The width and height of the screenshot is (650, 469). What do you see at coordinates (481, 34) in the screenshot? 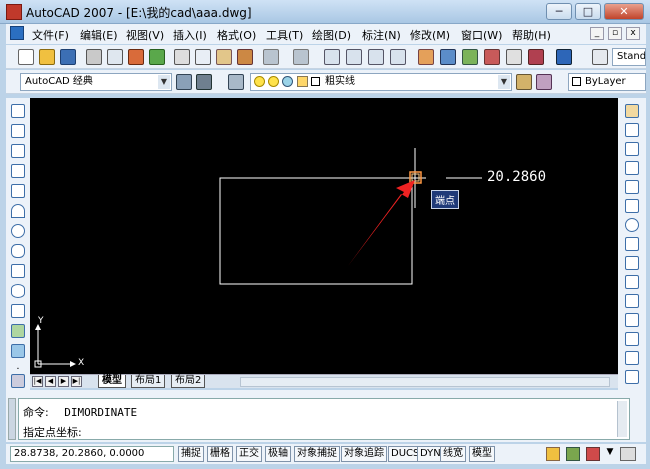
I see `menu-window: 窗口(W)` at bounding box center [481, 34].